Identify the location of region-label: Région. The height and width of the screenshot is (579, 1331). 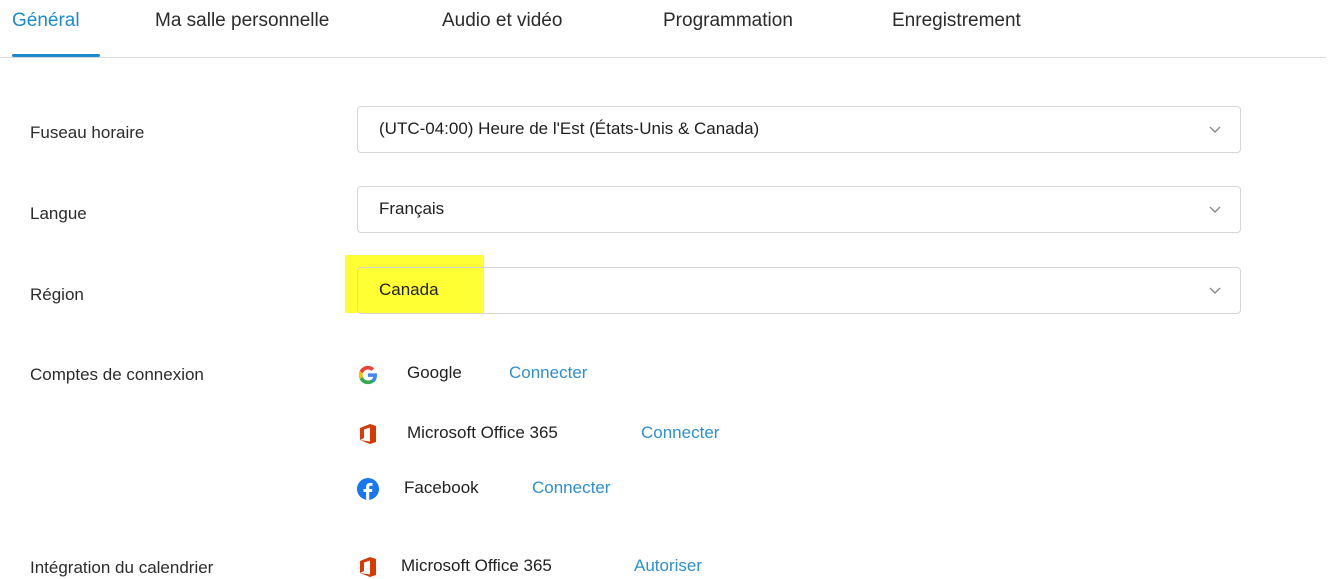
(57, 294).